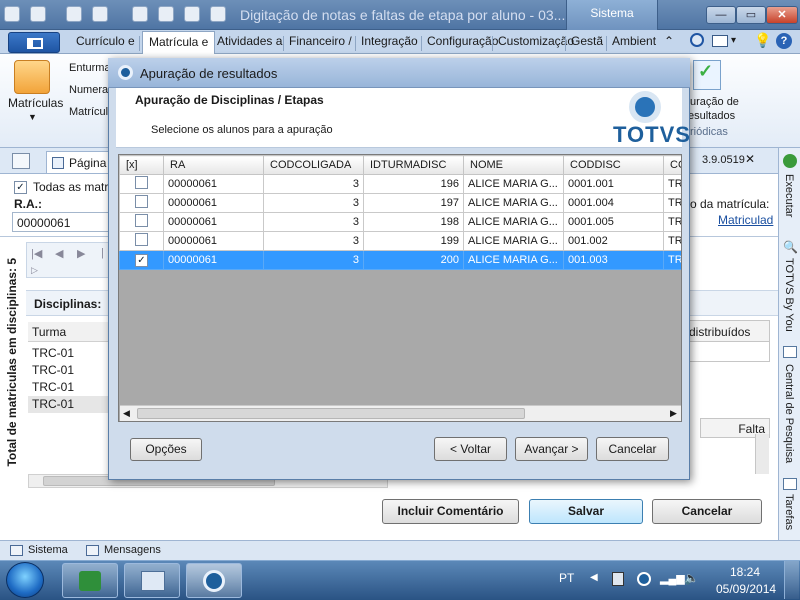 This screenshot has height=600, width=800. What do you see at coordinates (727, 352) in the screenshot?
I see `distributed-cell` at bounding box center [727, 352].